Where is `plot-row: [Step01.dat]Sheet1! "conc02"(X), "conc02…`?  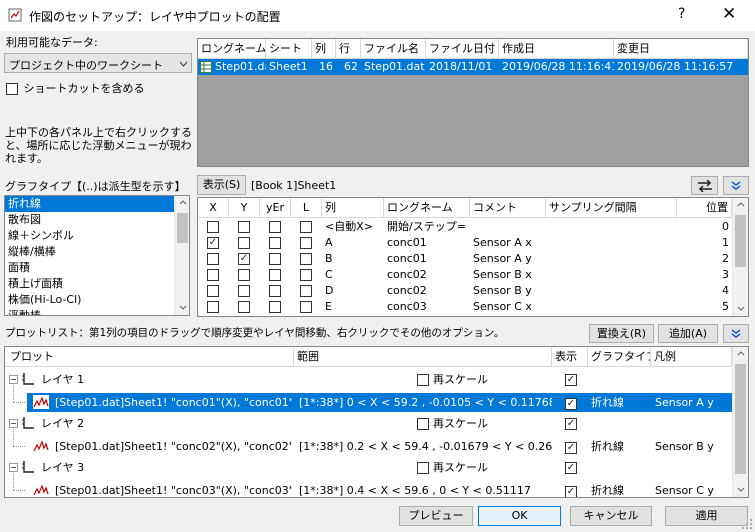
plot-row: [Step01.dat]Sheet1! "conc02"(X), "conc02… is located at coordinates (368, 443).